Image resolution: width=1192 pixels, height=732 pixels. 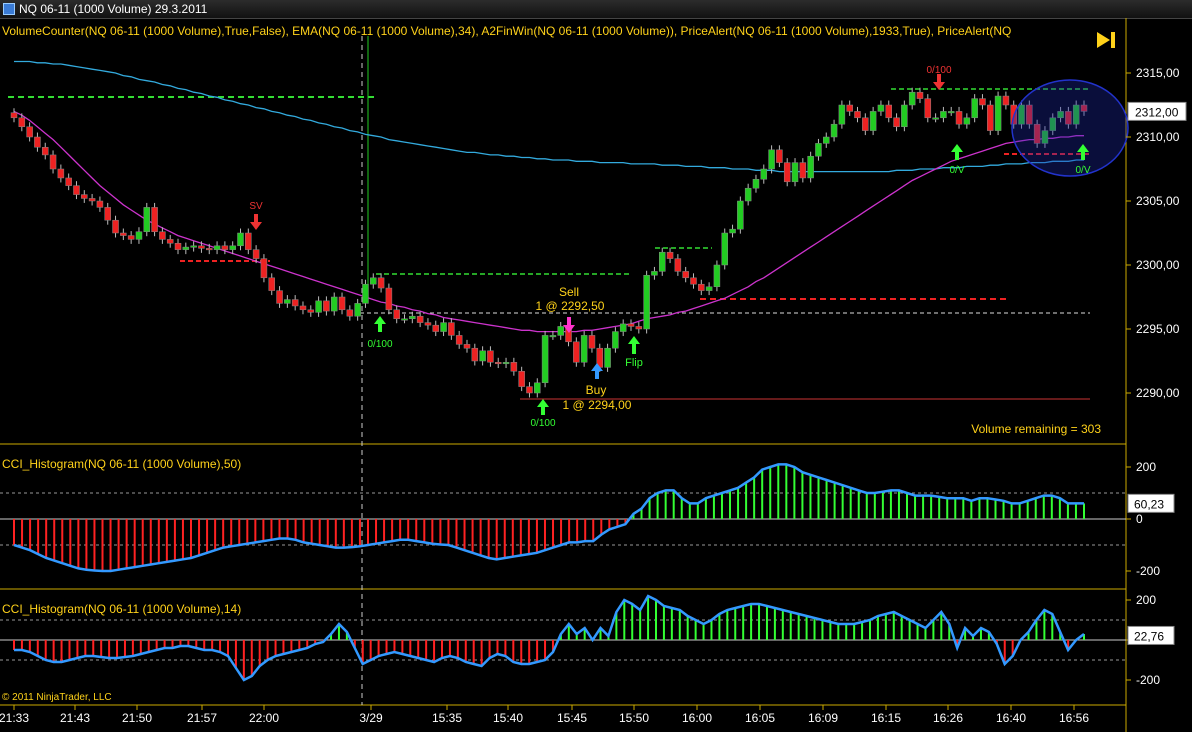 I want to click on play-icon, so click(x=1106, y=40).